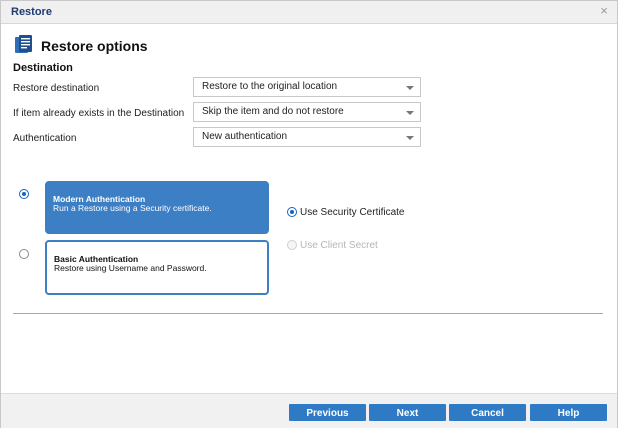 This screenshot has width=618, height=428. What do you see at coordinates (43, 68) in the screenshot?
I see `destination-heading: Destination` at bounding box center [43, 68].